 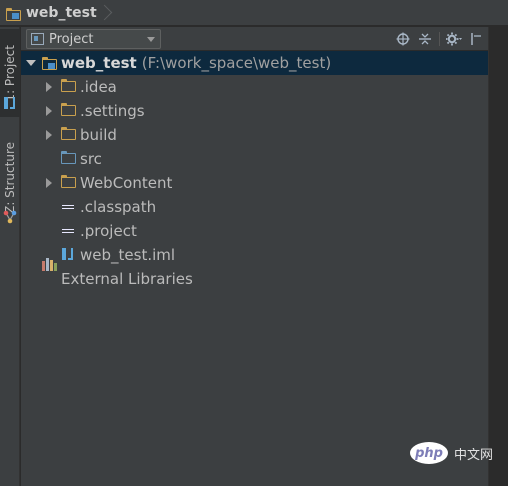 What do you see at coordinates (126, 183) in the screenshot?
I see `tree-item-label: WebContent` at bounding box center [126, 183].